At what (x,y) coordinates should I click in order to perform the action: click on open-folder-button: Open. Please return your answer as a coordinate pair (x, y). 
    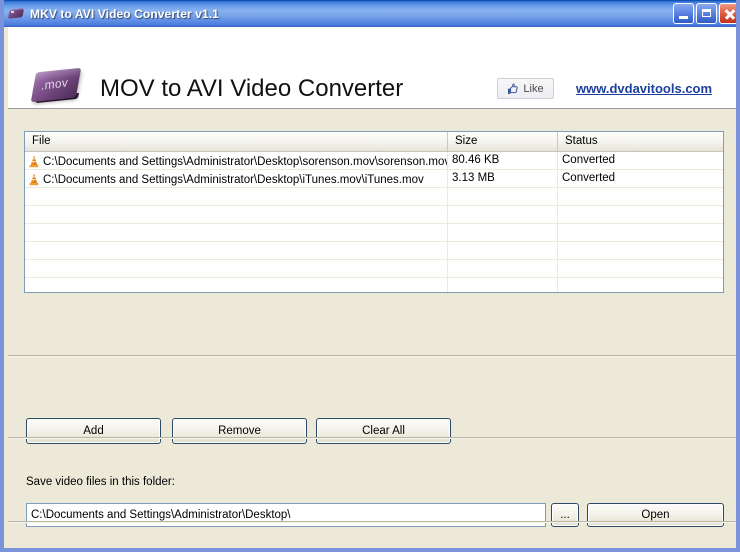
    Looking at the image, I should click on (655, 515).